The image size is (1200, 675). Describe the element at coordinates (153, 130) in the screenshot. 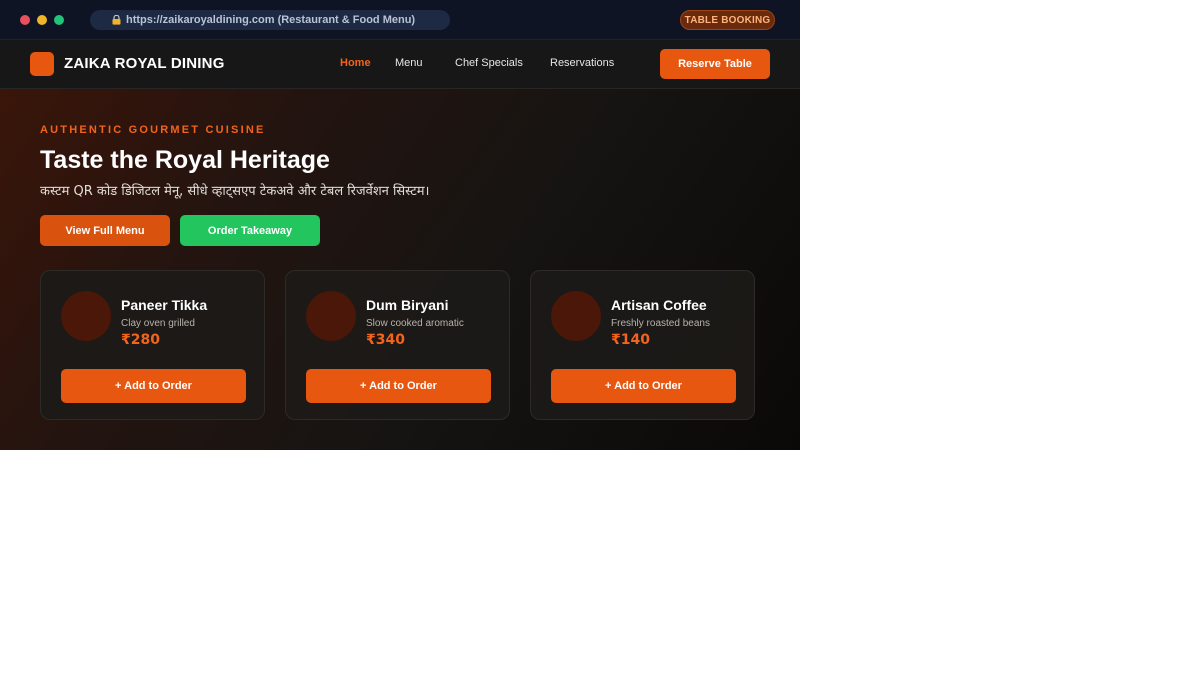

I see `hero-eyebrow: AUTHENTIC GOURMET CUISINE` at that location.